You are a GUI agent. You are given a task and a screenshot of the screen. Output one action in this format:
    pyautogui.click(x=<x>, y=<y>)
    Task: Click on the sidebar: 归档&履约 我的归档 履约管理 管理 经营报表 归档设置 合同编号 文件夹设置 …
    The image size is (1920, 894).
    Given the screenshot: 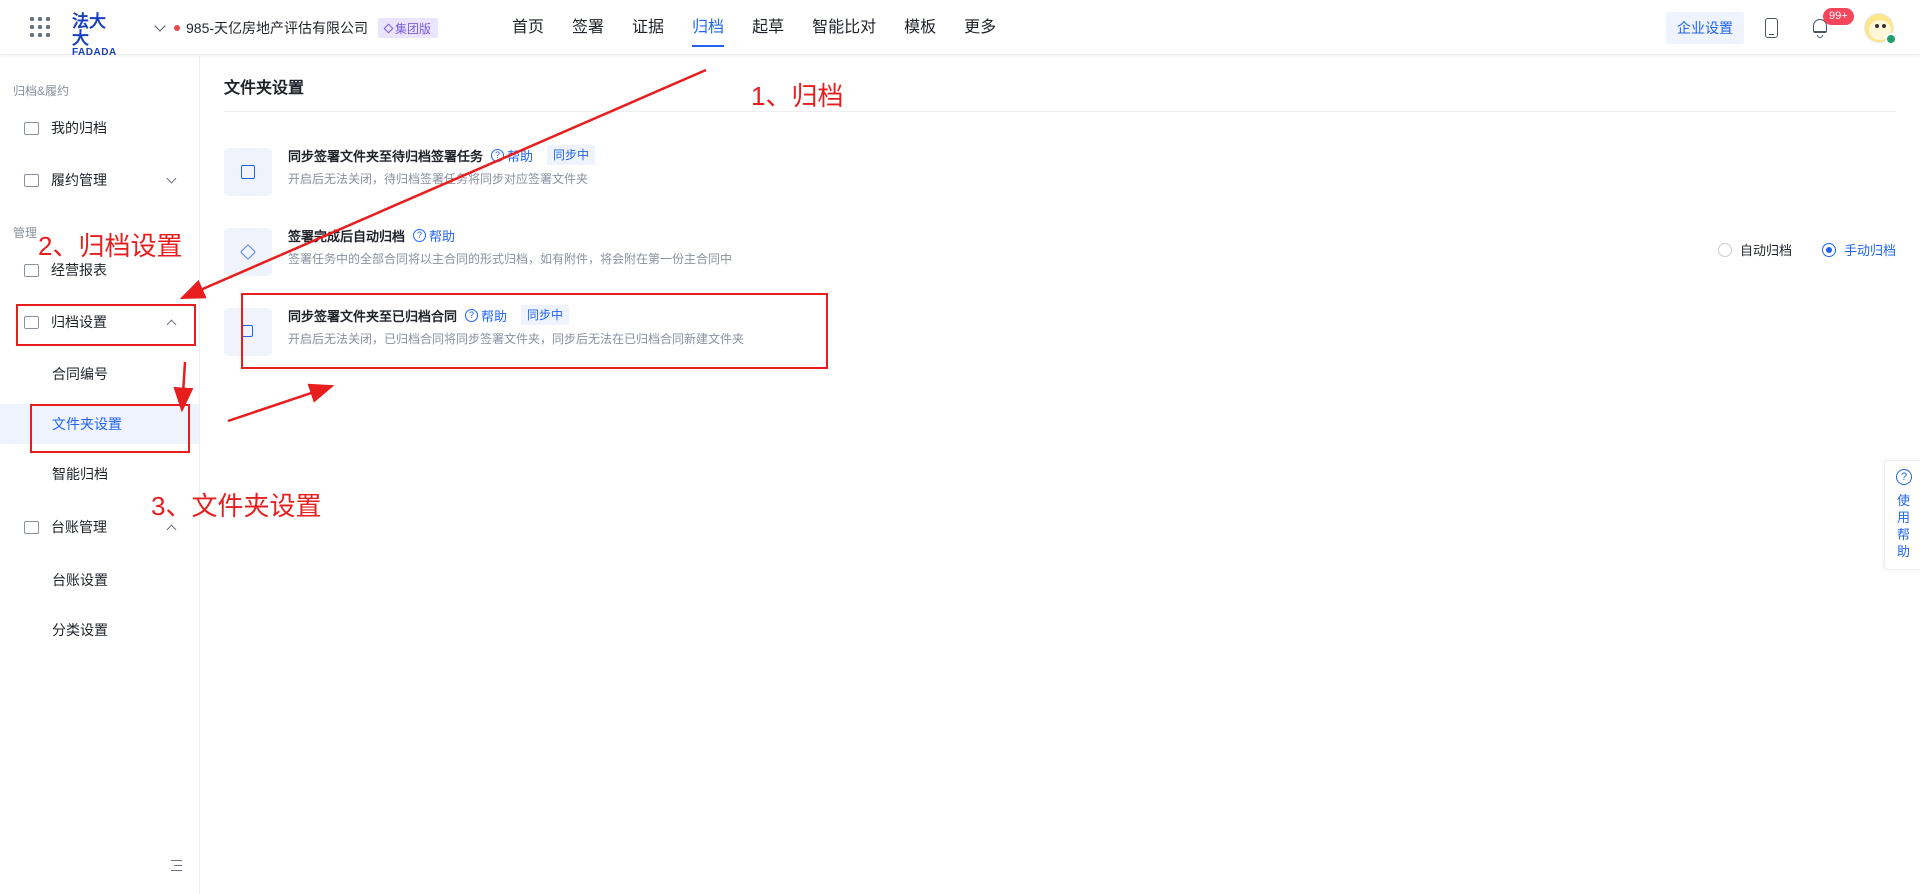 What is the action you would take?
    pyautogui.click(x=100, y=475)
    